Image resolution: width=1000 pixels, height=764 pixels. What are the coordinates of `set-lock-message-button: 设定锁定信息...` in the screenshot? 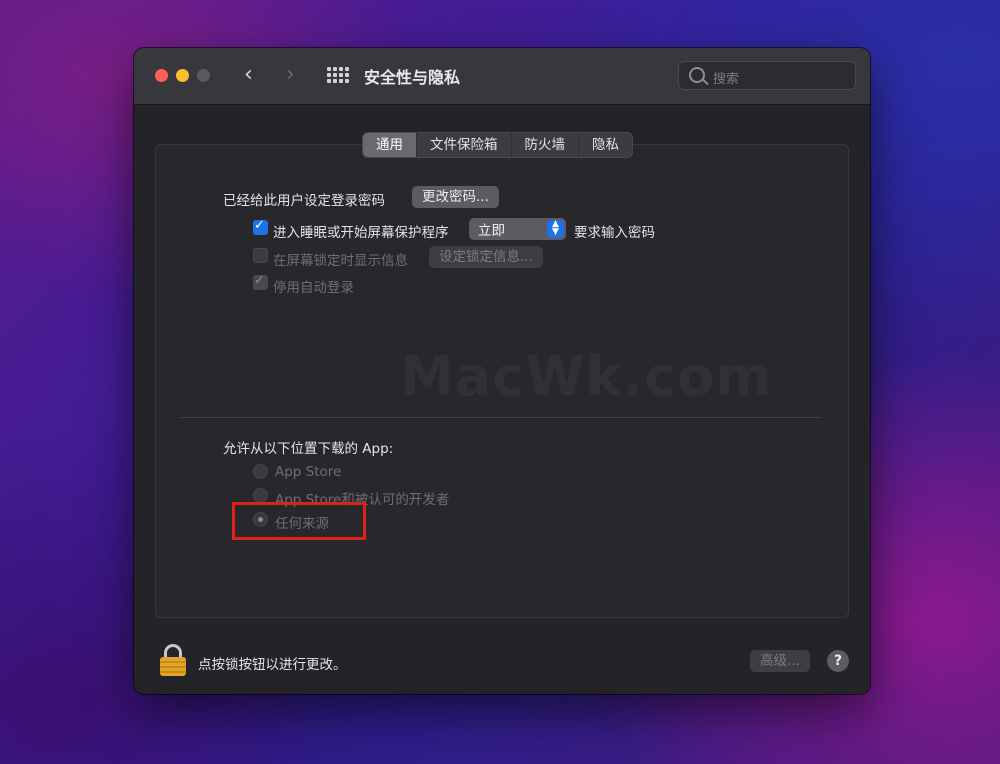 It's located at (486, 257).